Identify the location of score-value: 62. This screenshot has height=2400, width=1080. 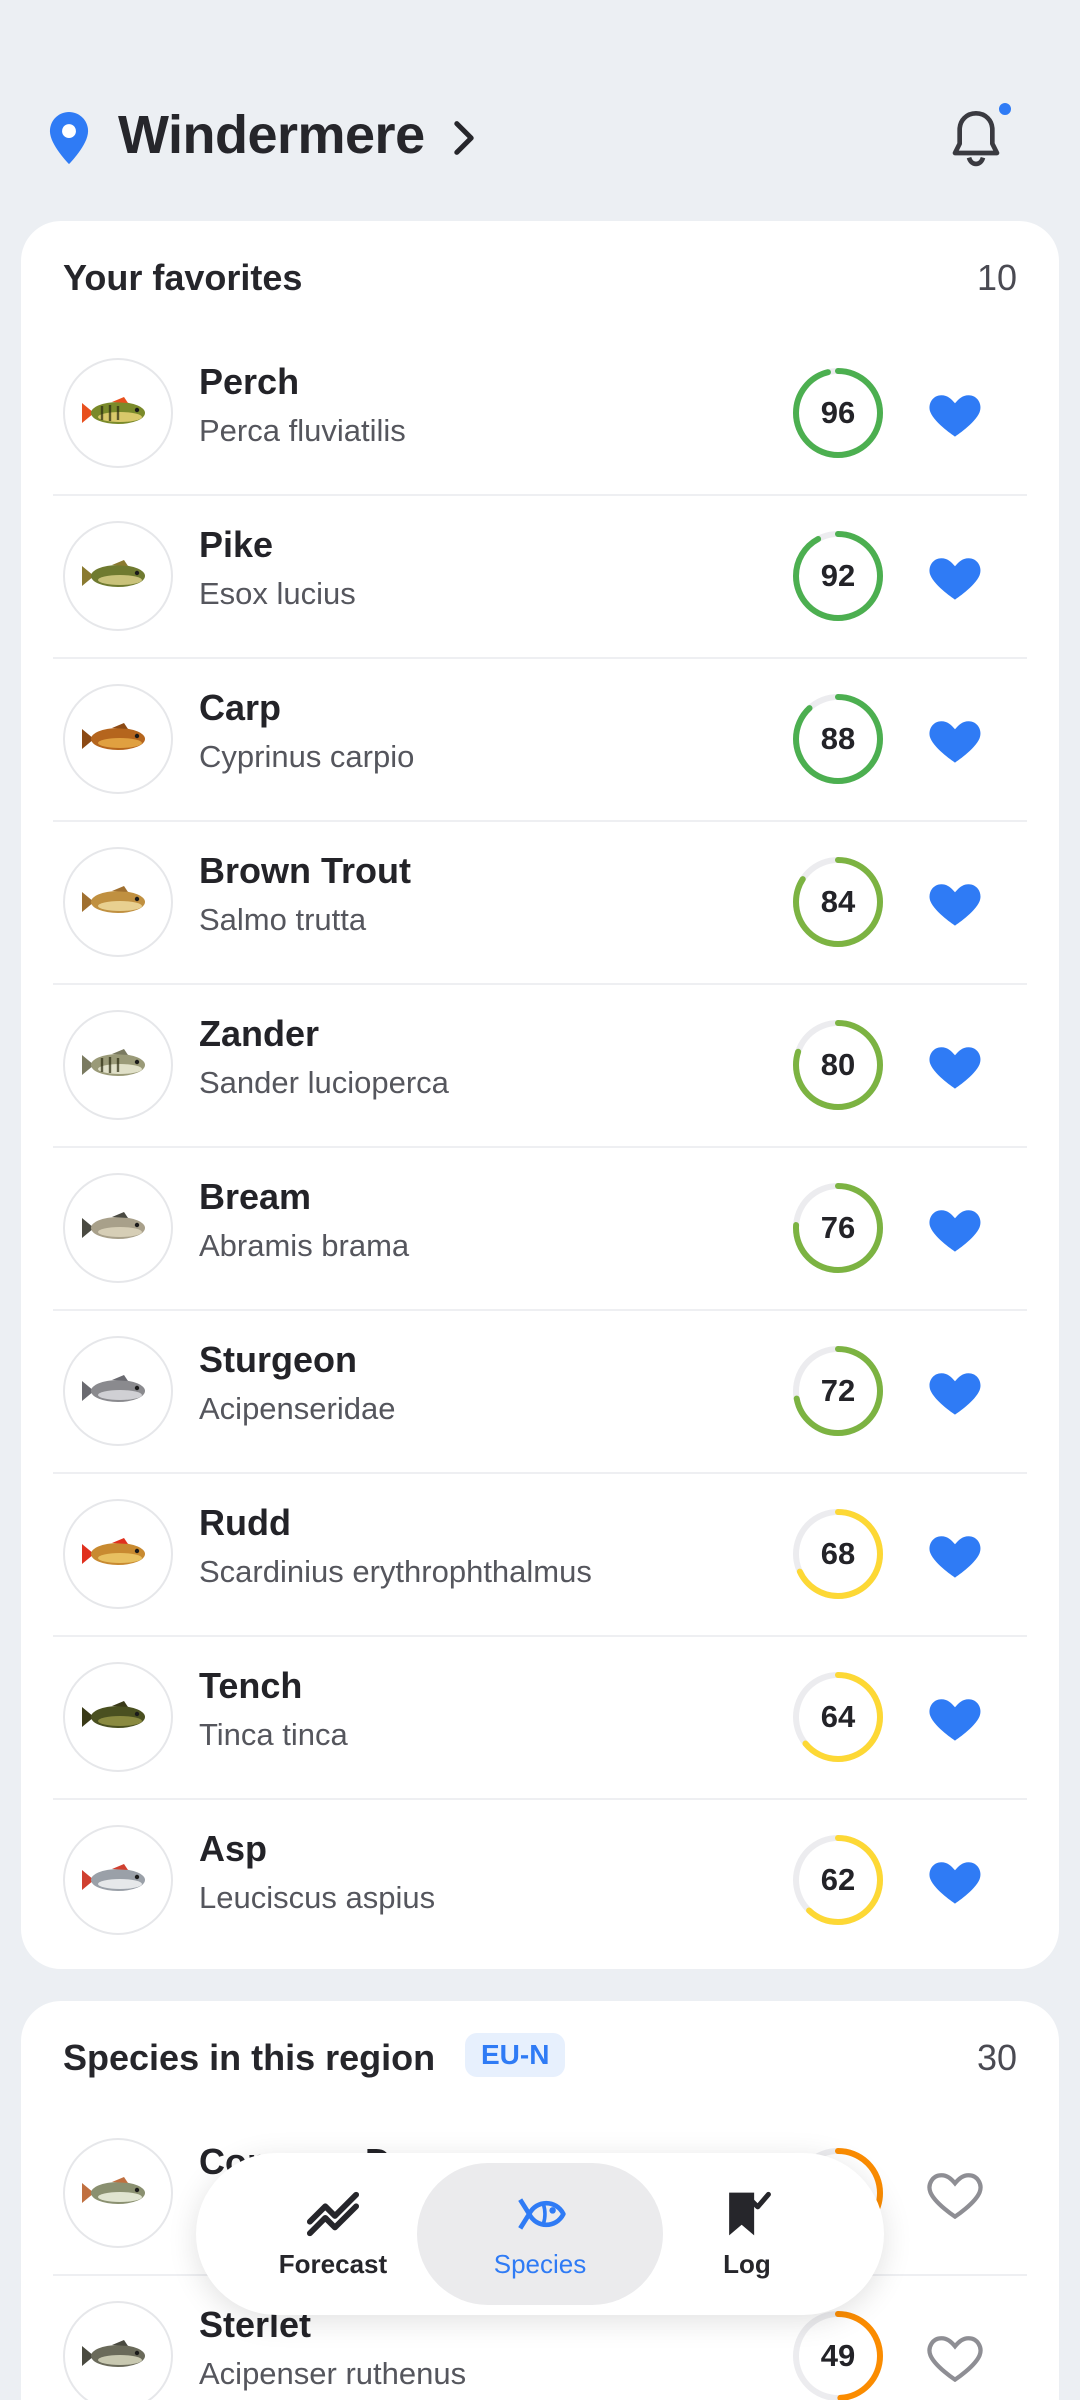
(838, 1879).